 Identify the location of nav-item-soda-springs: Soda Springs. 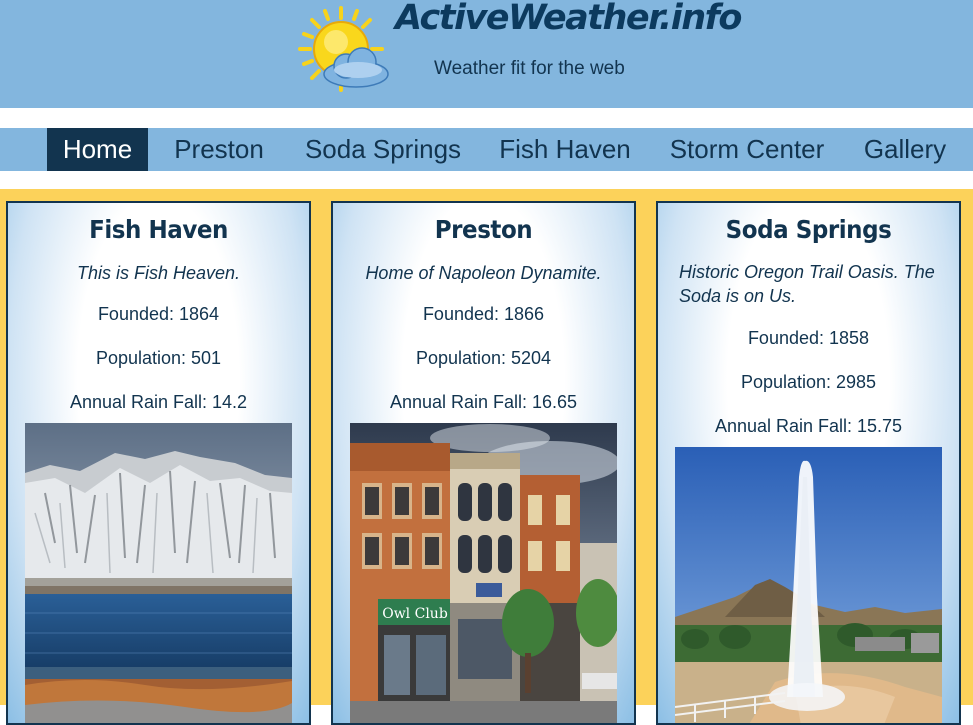
(383, 149).